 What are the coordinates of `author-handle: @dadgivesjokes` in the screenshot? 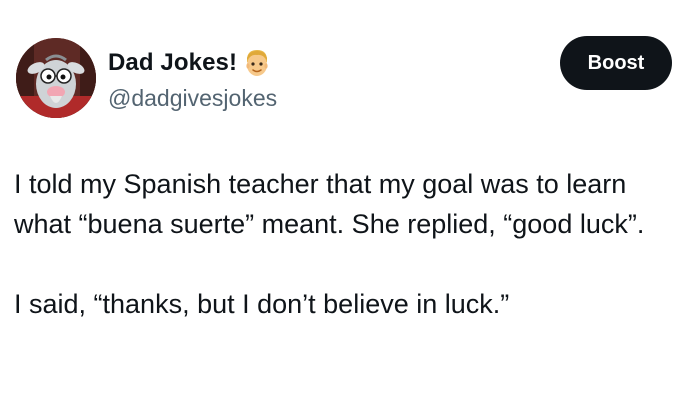 It's located at (192, 98).